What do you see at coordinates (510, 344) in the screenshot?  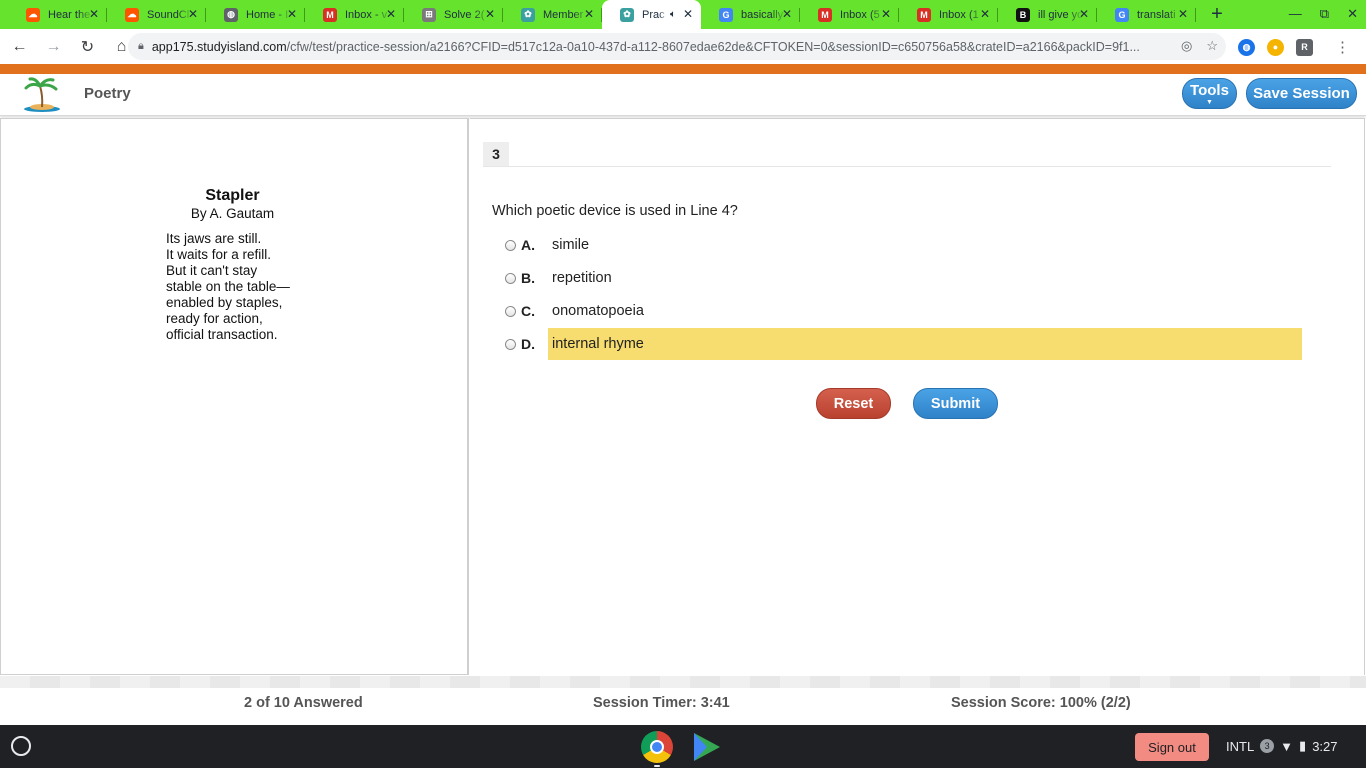 I see `radio-button-d` at bounding box center [510, 344].